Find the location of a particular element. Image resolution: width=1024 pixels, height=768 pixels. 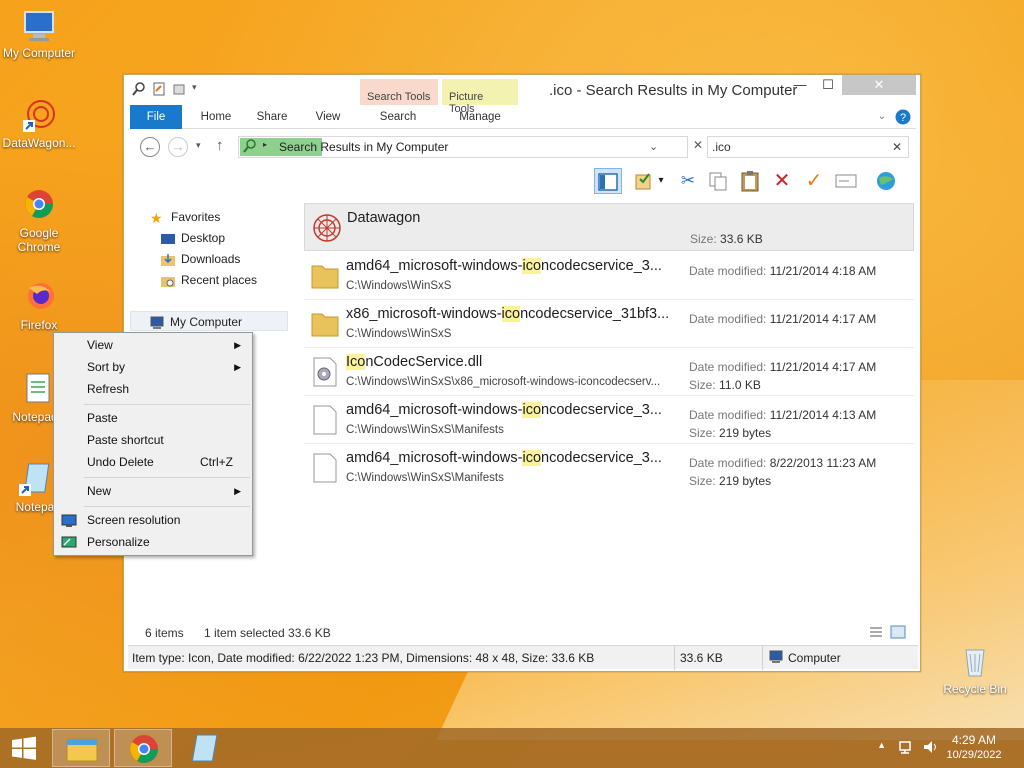

close-button: ✕ is located at coordinates (879, 85).